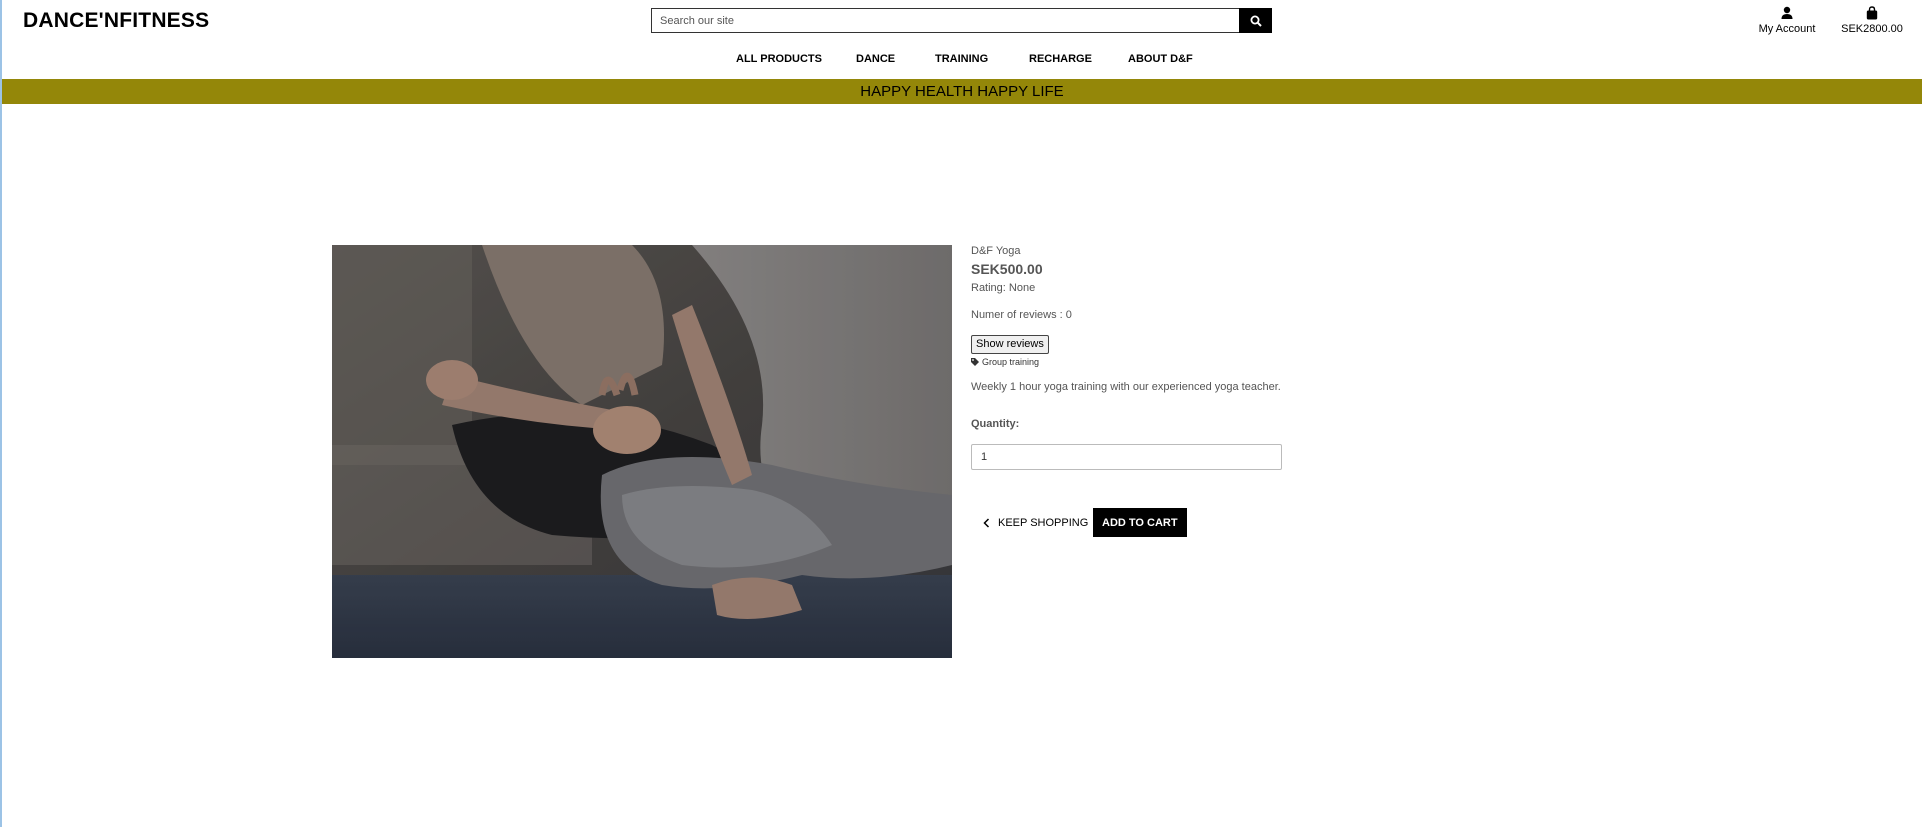 The height and width of the screenshot is (827, 1922). What do you see at coordinates (1872, 13) in the screenshot?
I see `shopping-bag-icon` at bounding box center [1872, 13].